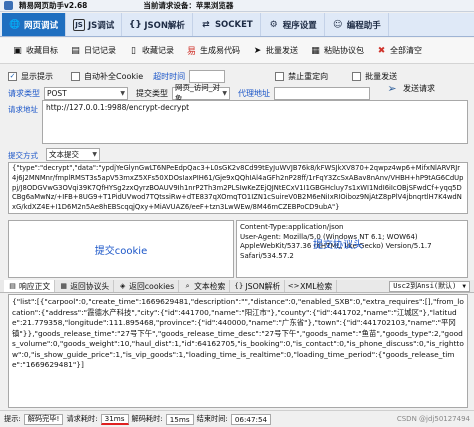 The width and height of the screenshot is (474, 427). Describe the element at coordinates (381, 50) in the screenshot. I see `clear-icon: ✖` at that location.